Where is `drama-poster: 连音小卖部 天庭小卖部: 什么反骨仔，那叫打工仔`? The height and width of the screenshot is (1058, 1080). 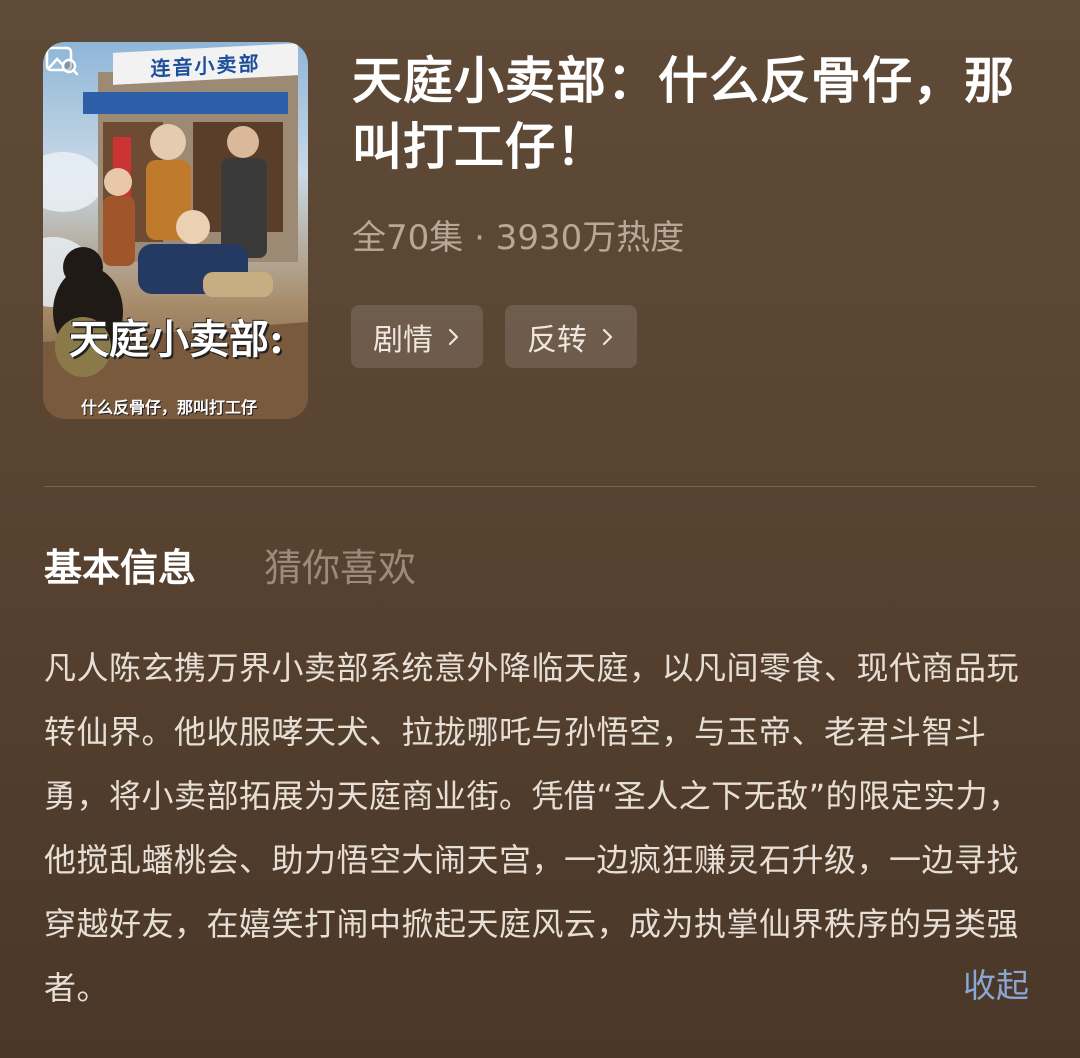
drama-poster: 连音小卖部 天庭小卖部: 什么反骨仔，那叫打工仔 is located at coordinates (175, 230).